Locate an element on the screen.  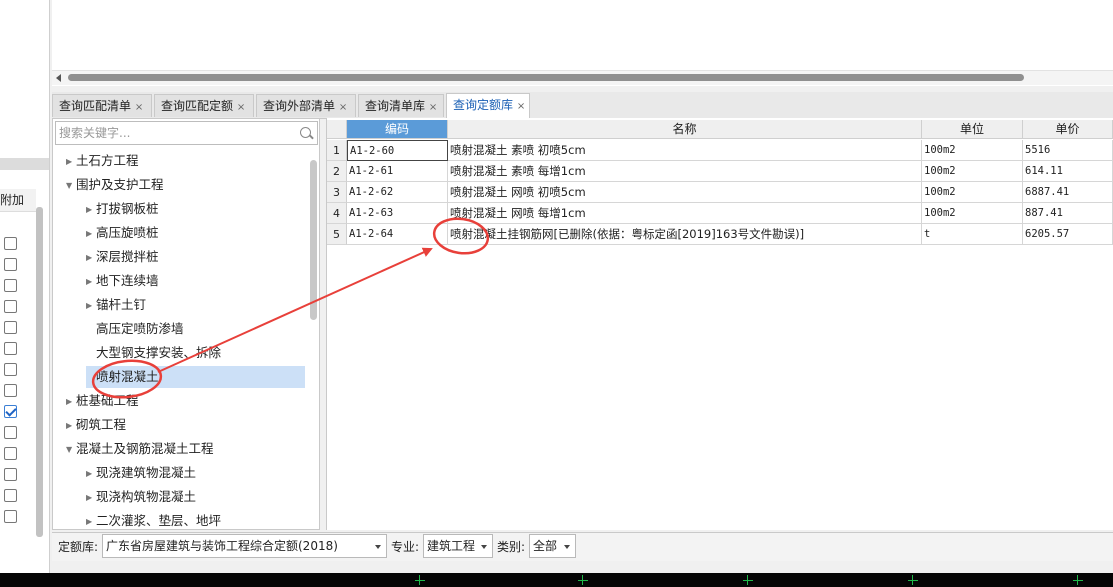
annotation-overlay is located at coordinates (290, 308).